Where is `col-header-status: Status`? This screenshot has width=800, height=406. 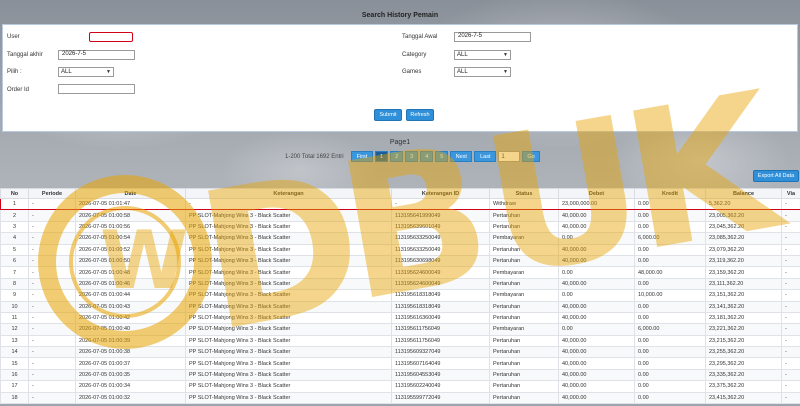
col-header-status: Status is located at coordinates (524, 193).